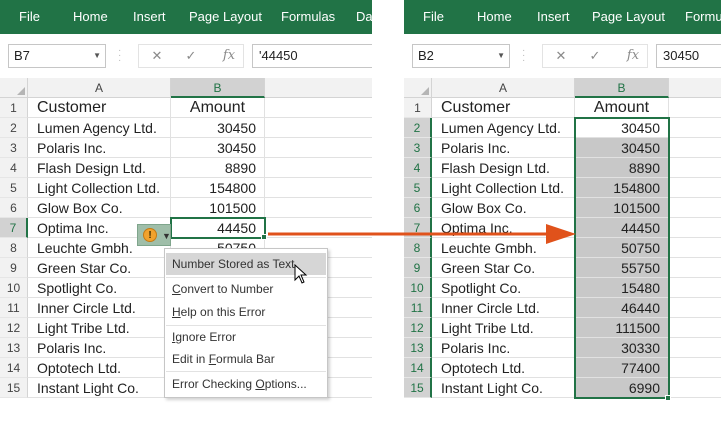 This screenshot has height=424, width=721. Describe the element at coordinates (308, 17) in the screenshot. I see `tab-formulas: Formulas` at that location.